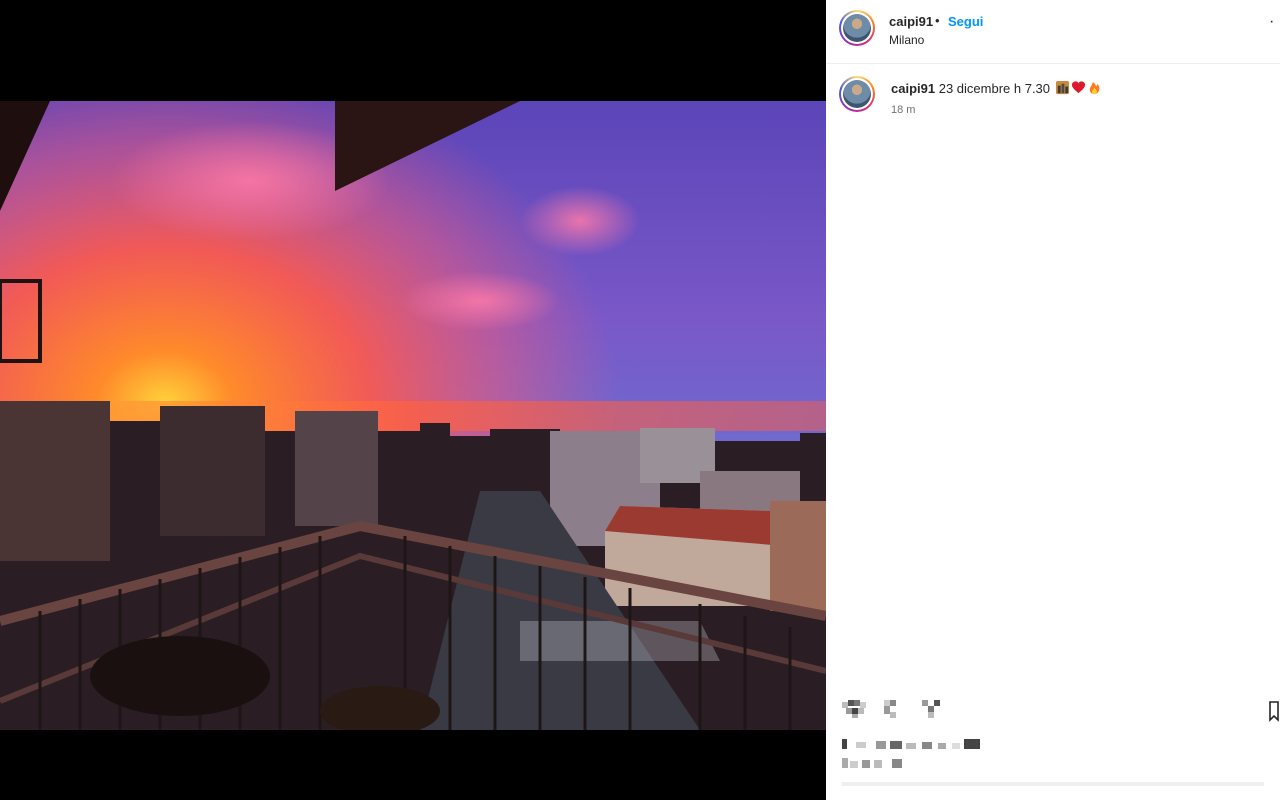 The image size is (1280, 800). Describe the element at coordinates (1062, 87) in the screenshot. I see `sunrise-over-buildings-emoji` at that location.